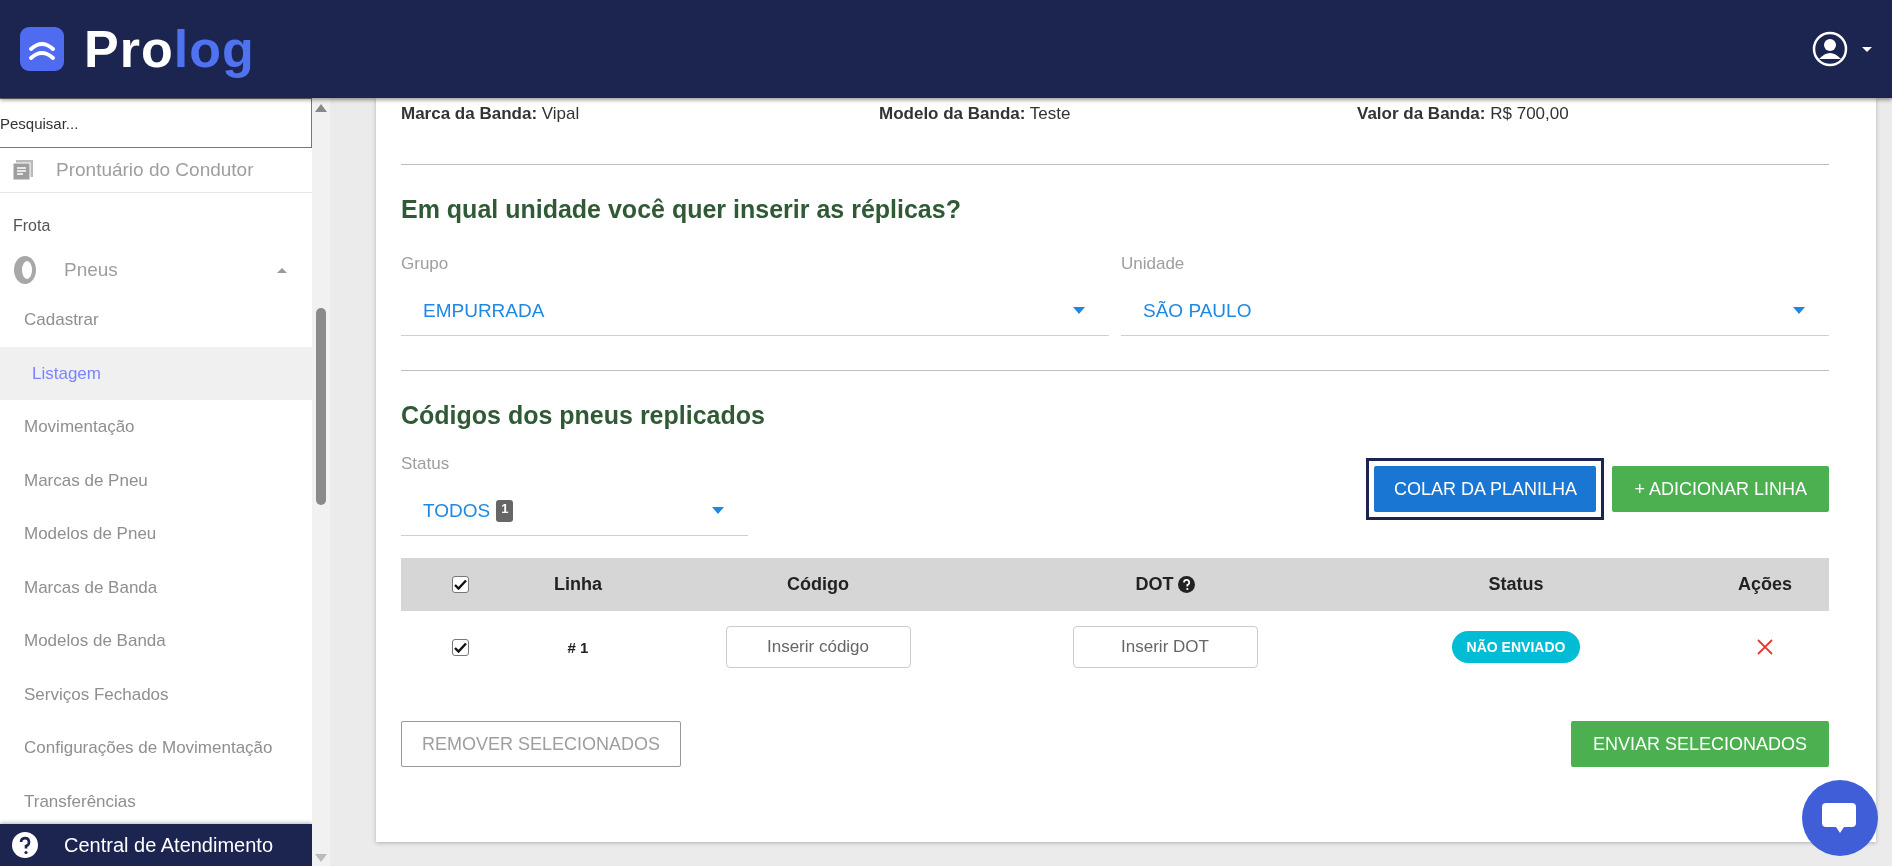  Describe the element at coordinates (1516, 647) in the screenshot. I see `status-badge: NÃO ENVIADO` at that location.